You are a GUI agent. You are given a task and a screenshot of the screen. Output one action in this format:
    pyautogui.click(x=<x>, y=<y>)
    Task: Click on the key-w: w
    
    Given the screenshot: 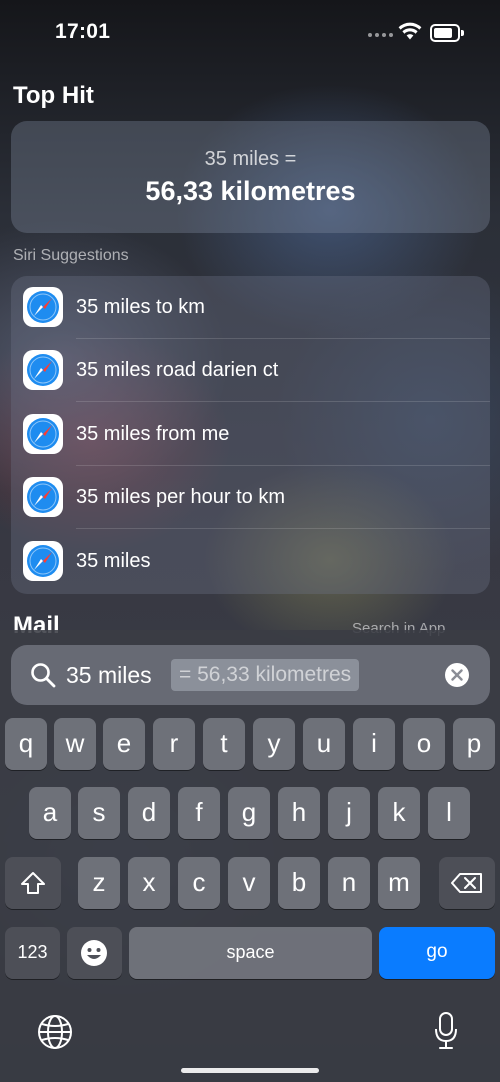 What is the action you would take?
    pyautogui.click(x=75, y=744)
    